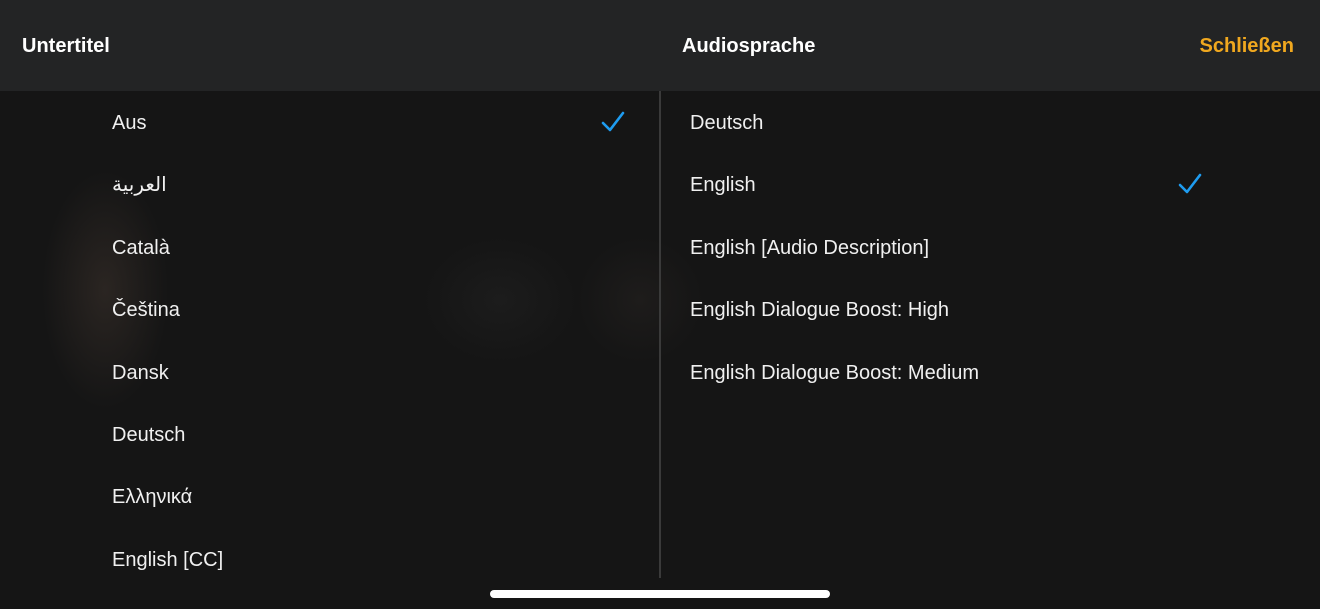 Image resolution: width=1320 pixels, height=609 pixels. I want to click on subtitle-option-label: Čeština, so click(146, 310).